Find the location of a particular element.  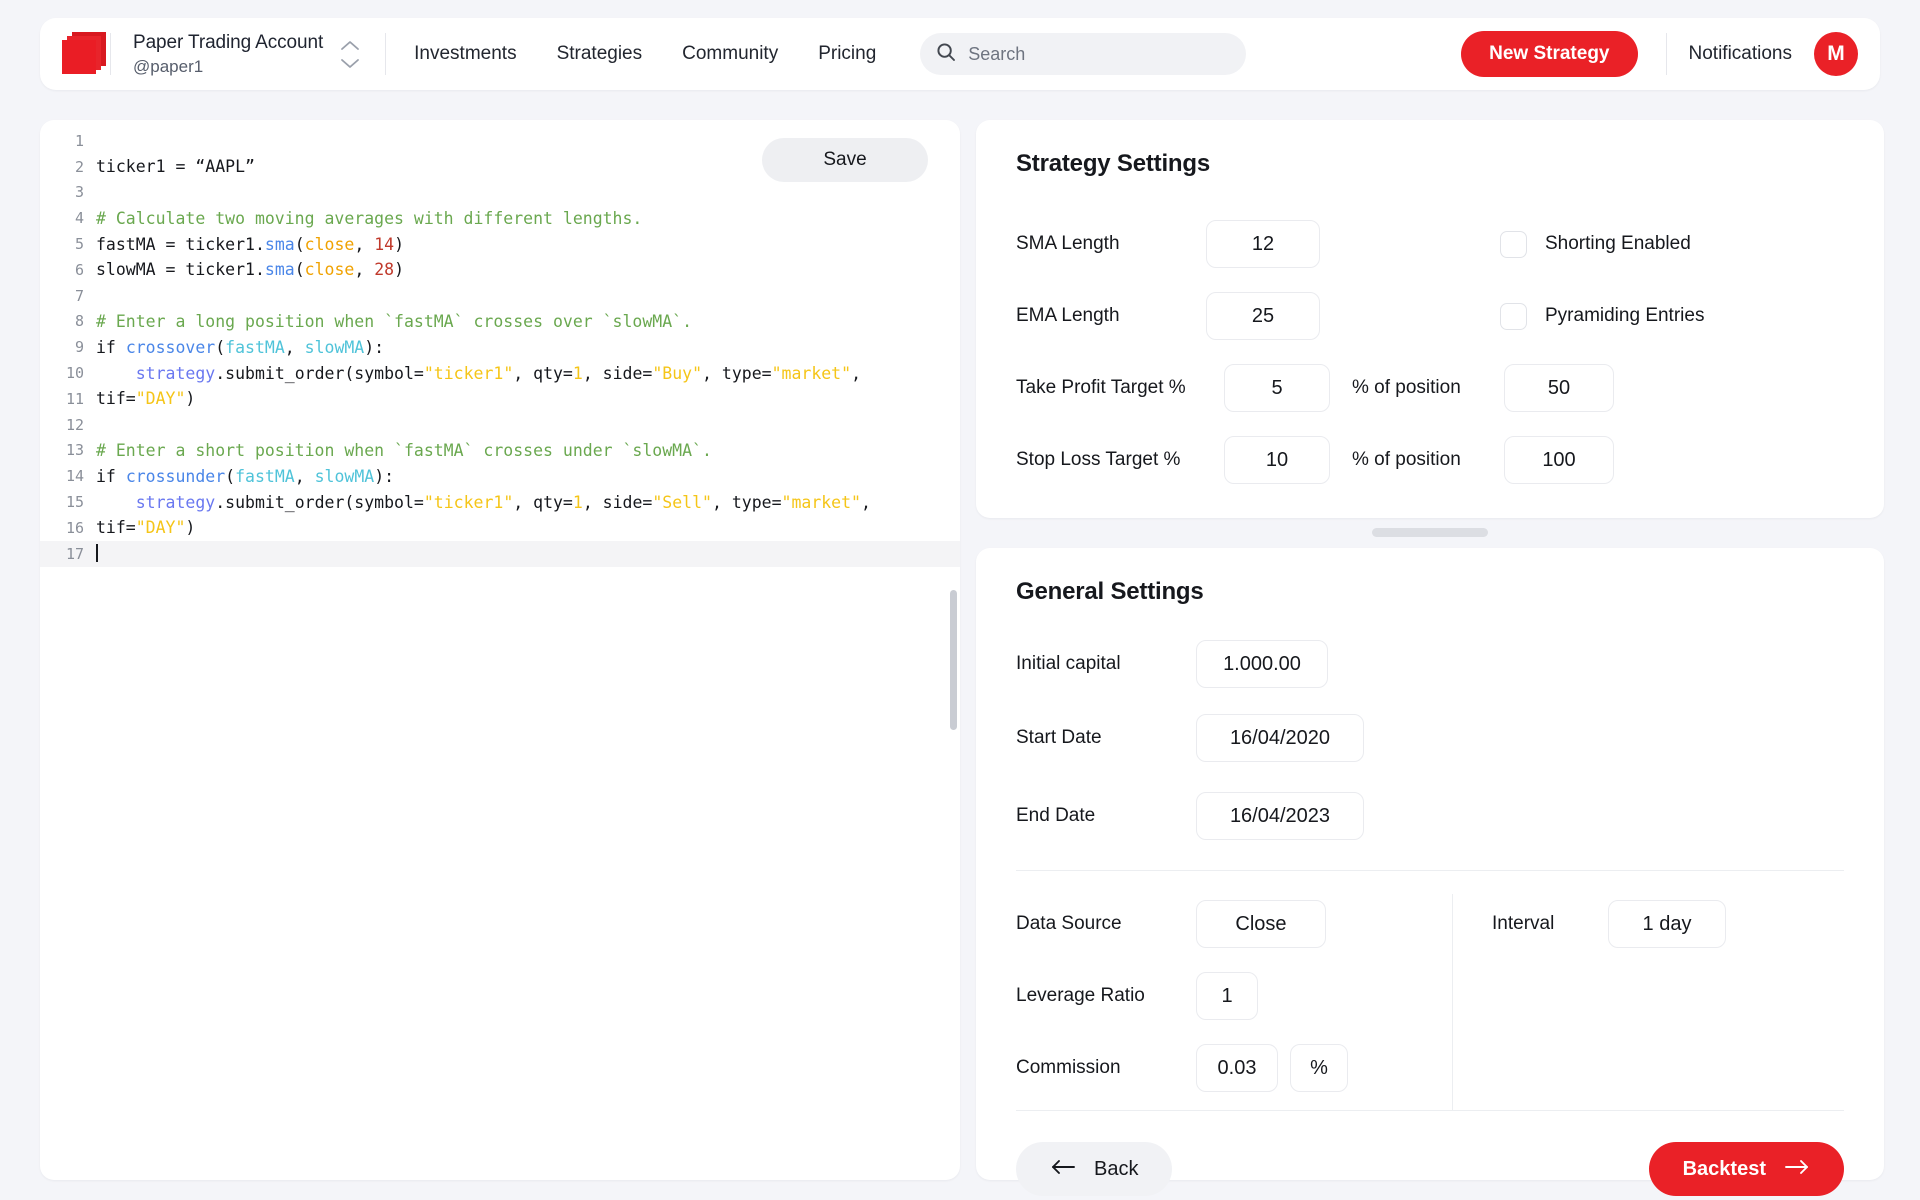

code-line-number: 17 is located at coordinates (74, 553).